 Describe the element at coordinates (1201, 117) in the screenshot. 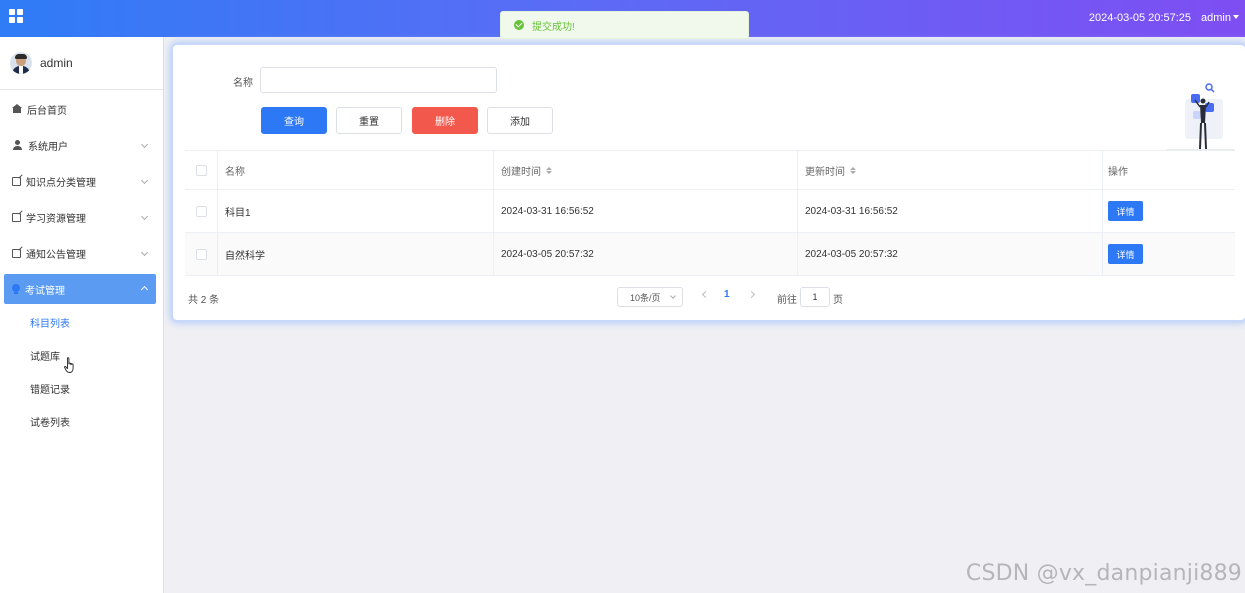

I see `search-illustration-icon` at that location.